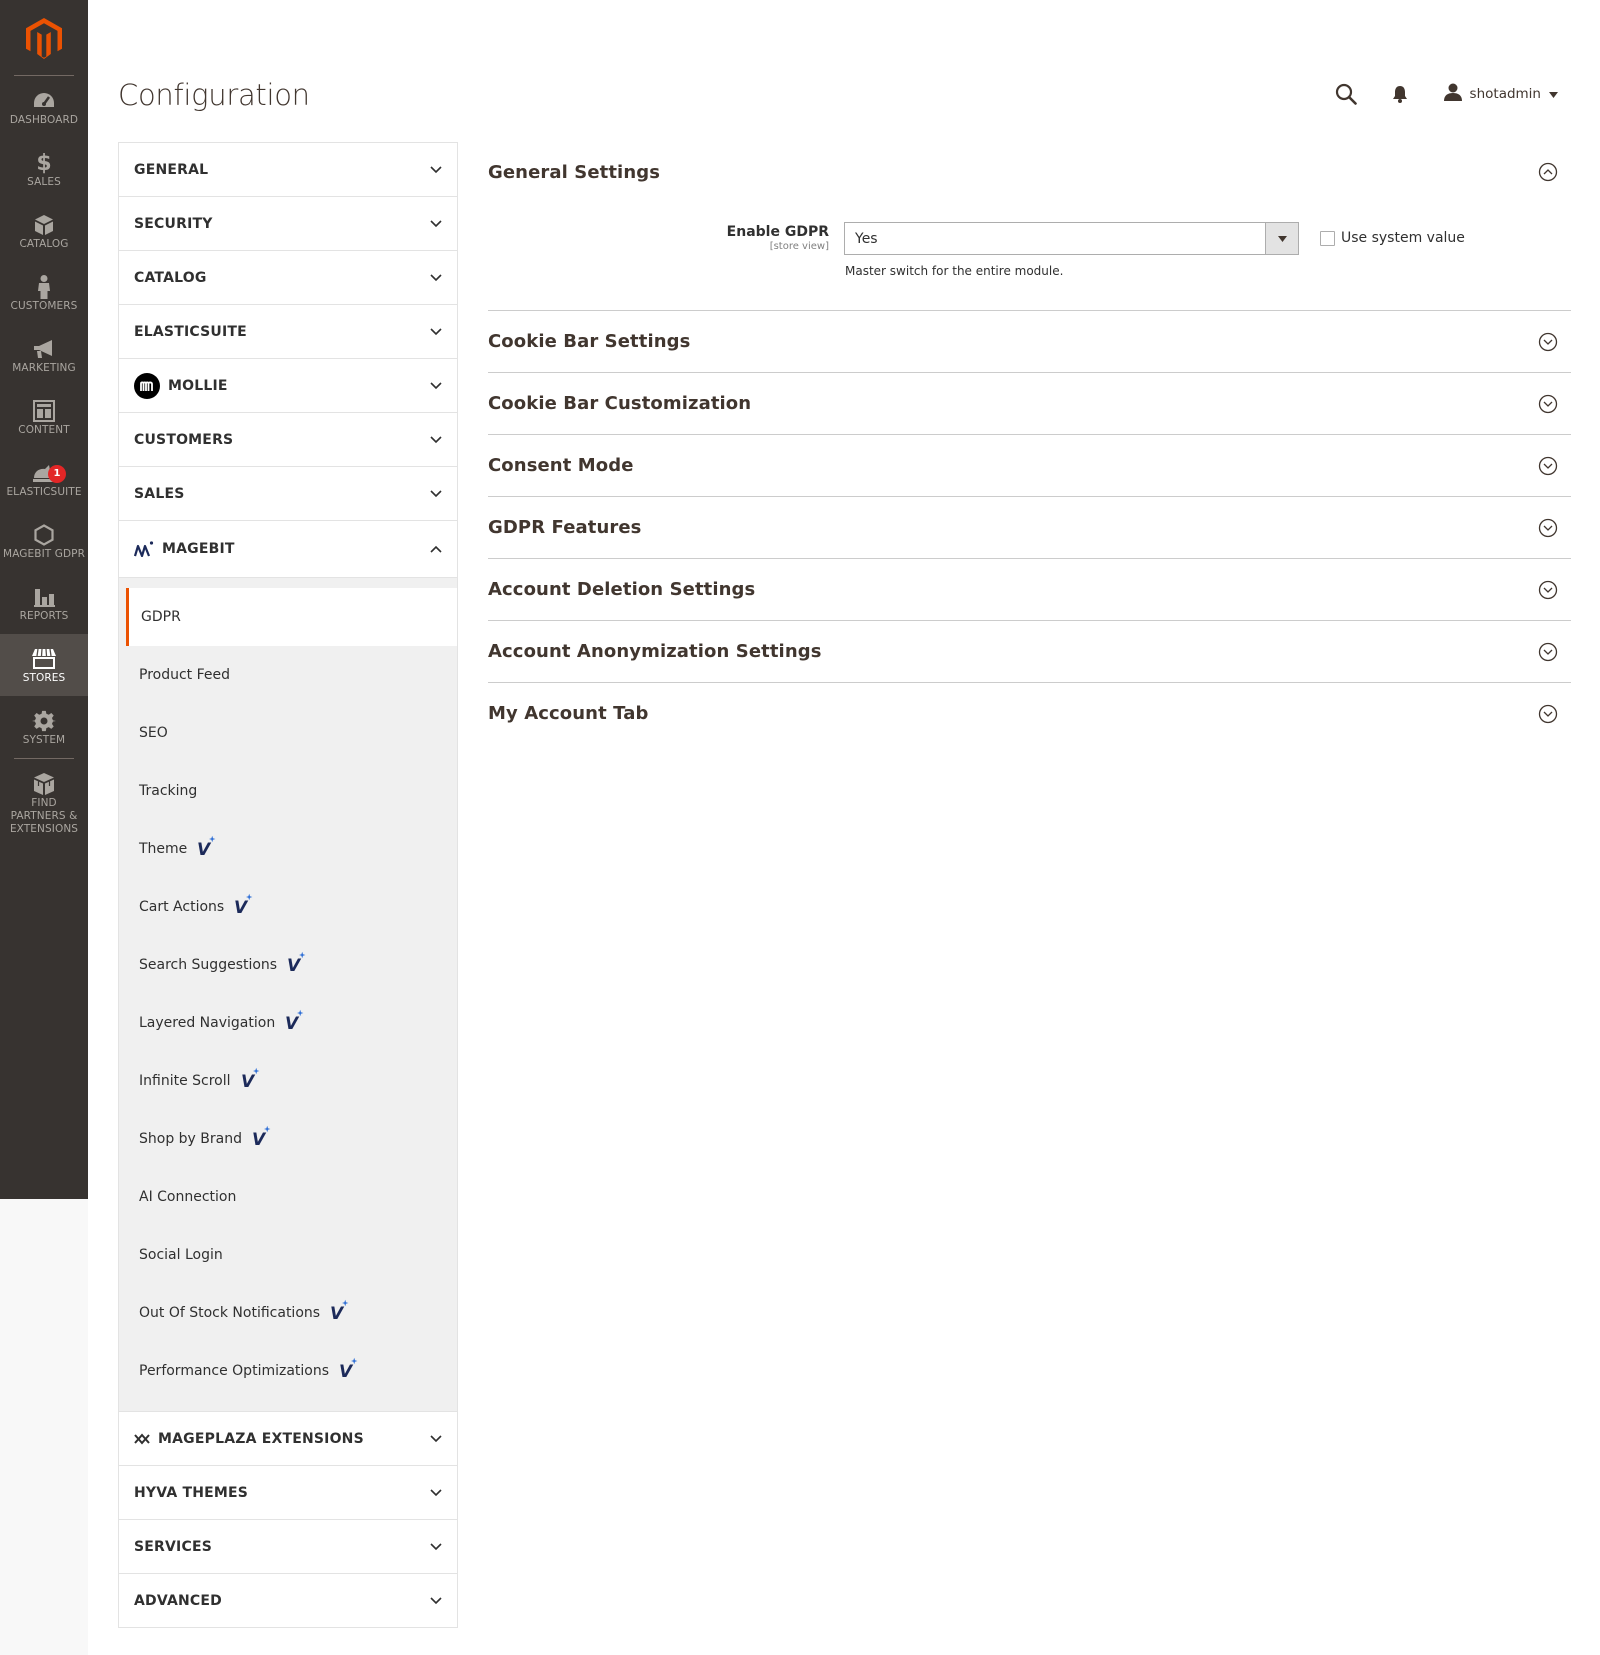  What do you see at coordinates (207, 1023) in the screenshot?
I see `subtab-label: Layered Navigation` at bounding box center [207, 1023].